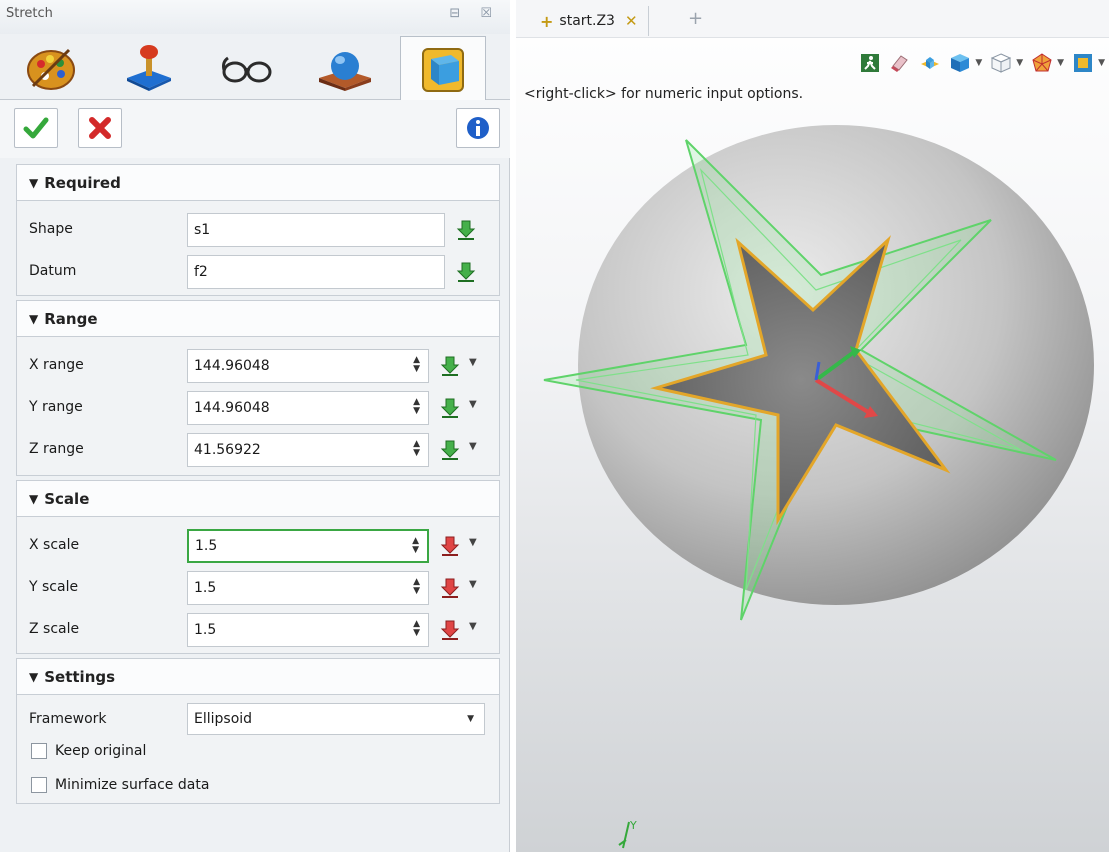 This screenshot has height=852, width=1109. Describe the element at coordinates (930, 63) in the screenshot. I see `plane-cube-icon` at that location.